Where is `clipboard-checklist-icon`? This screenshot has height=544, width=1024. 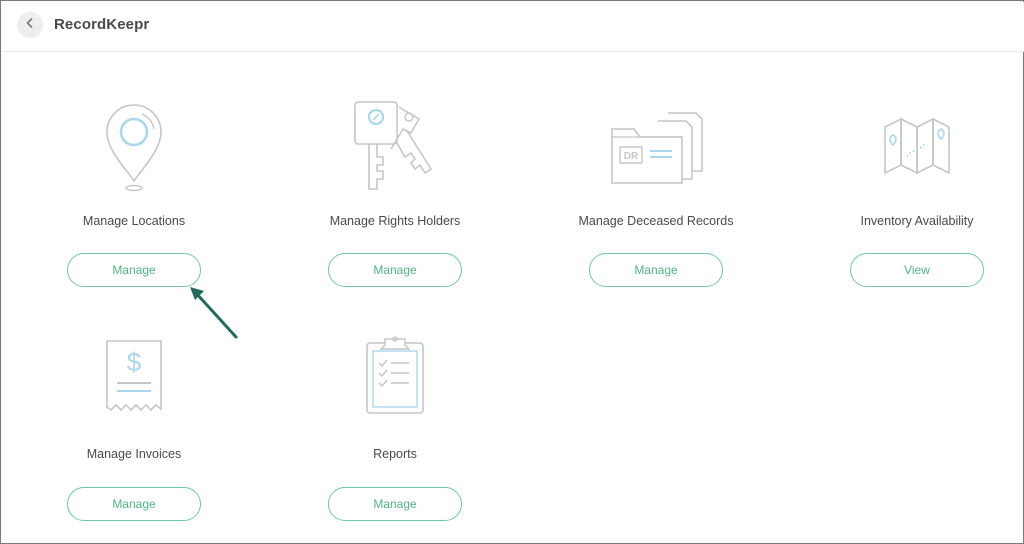 clipboard-checklist-icon is located at coordinates (395, 383).